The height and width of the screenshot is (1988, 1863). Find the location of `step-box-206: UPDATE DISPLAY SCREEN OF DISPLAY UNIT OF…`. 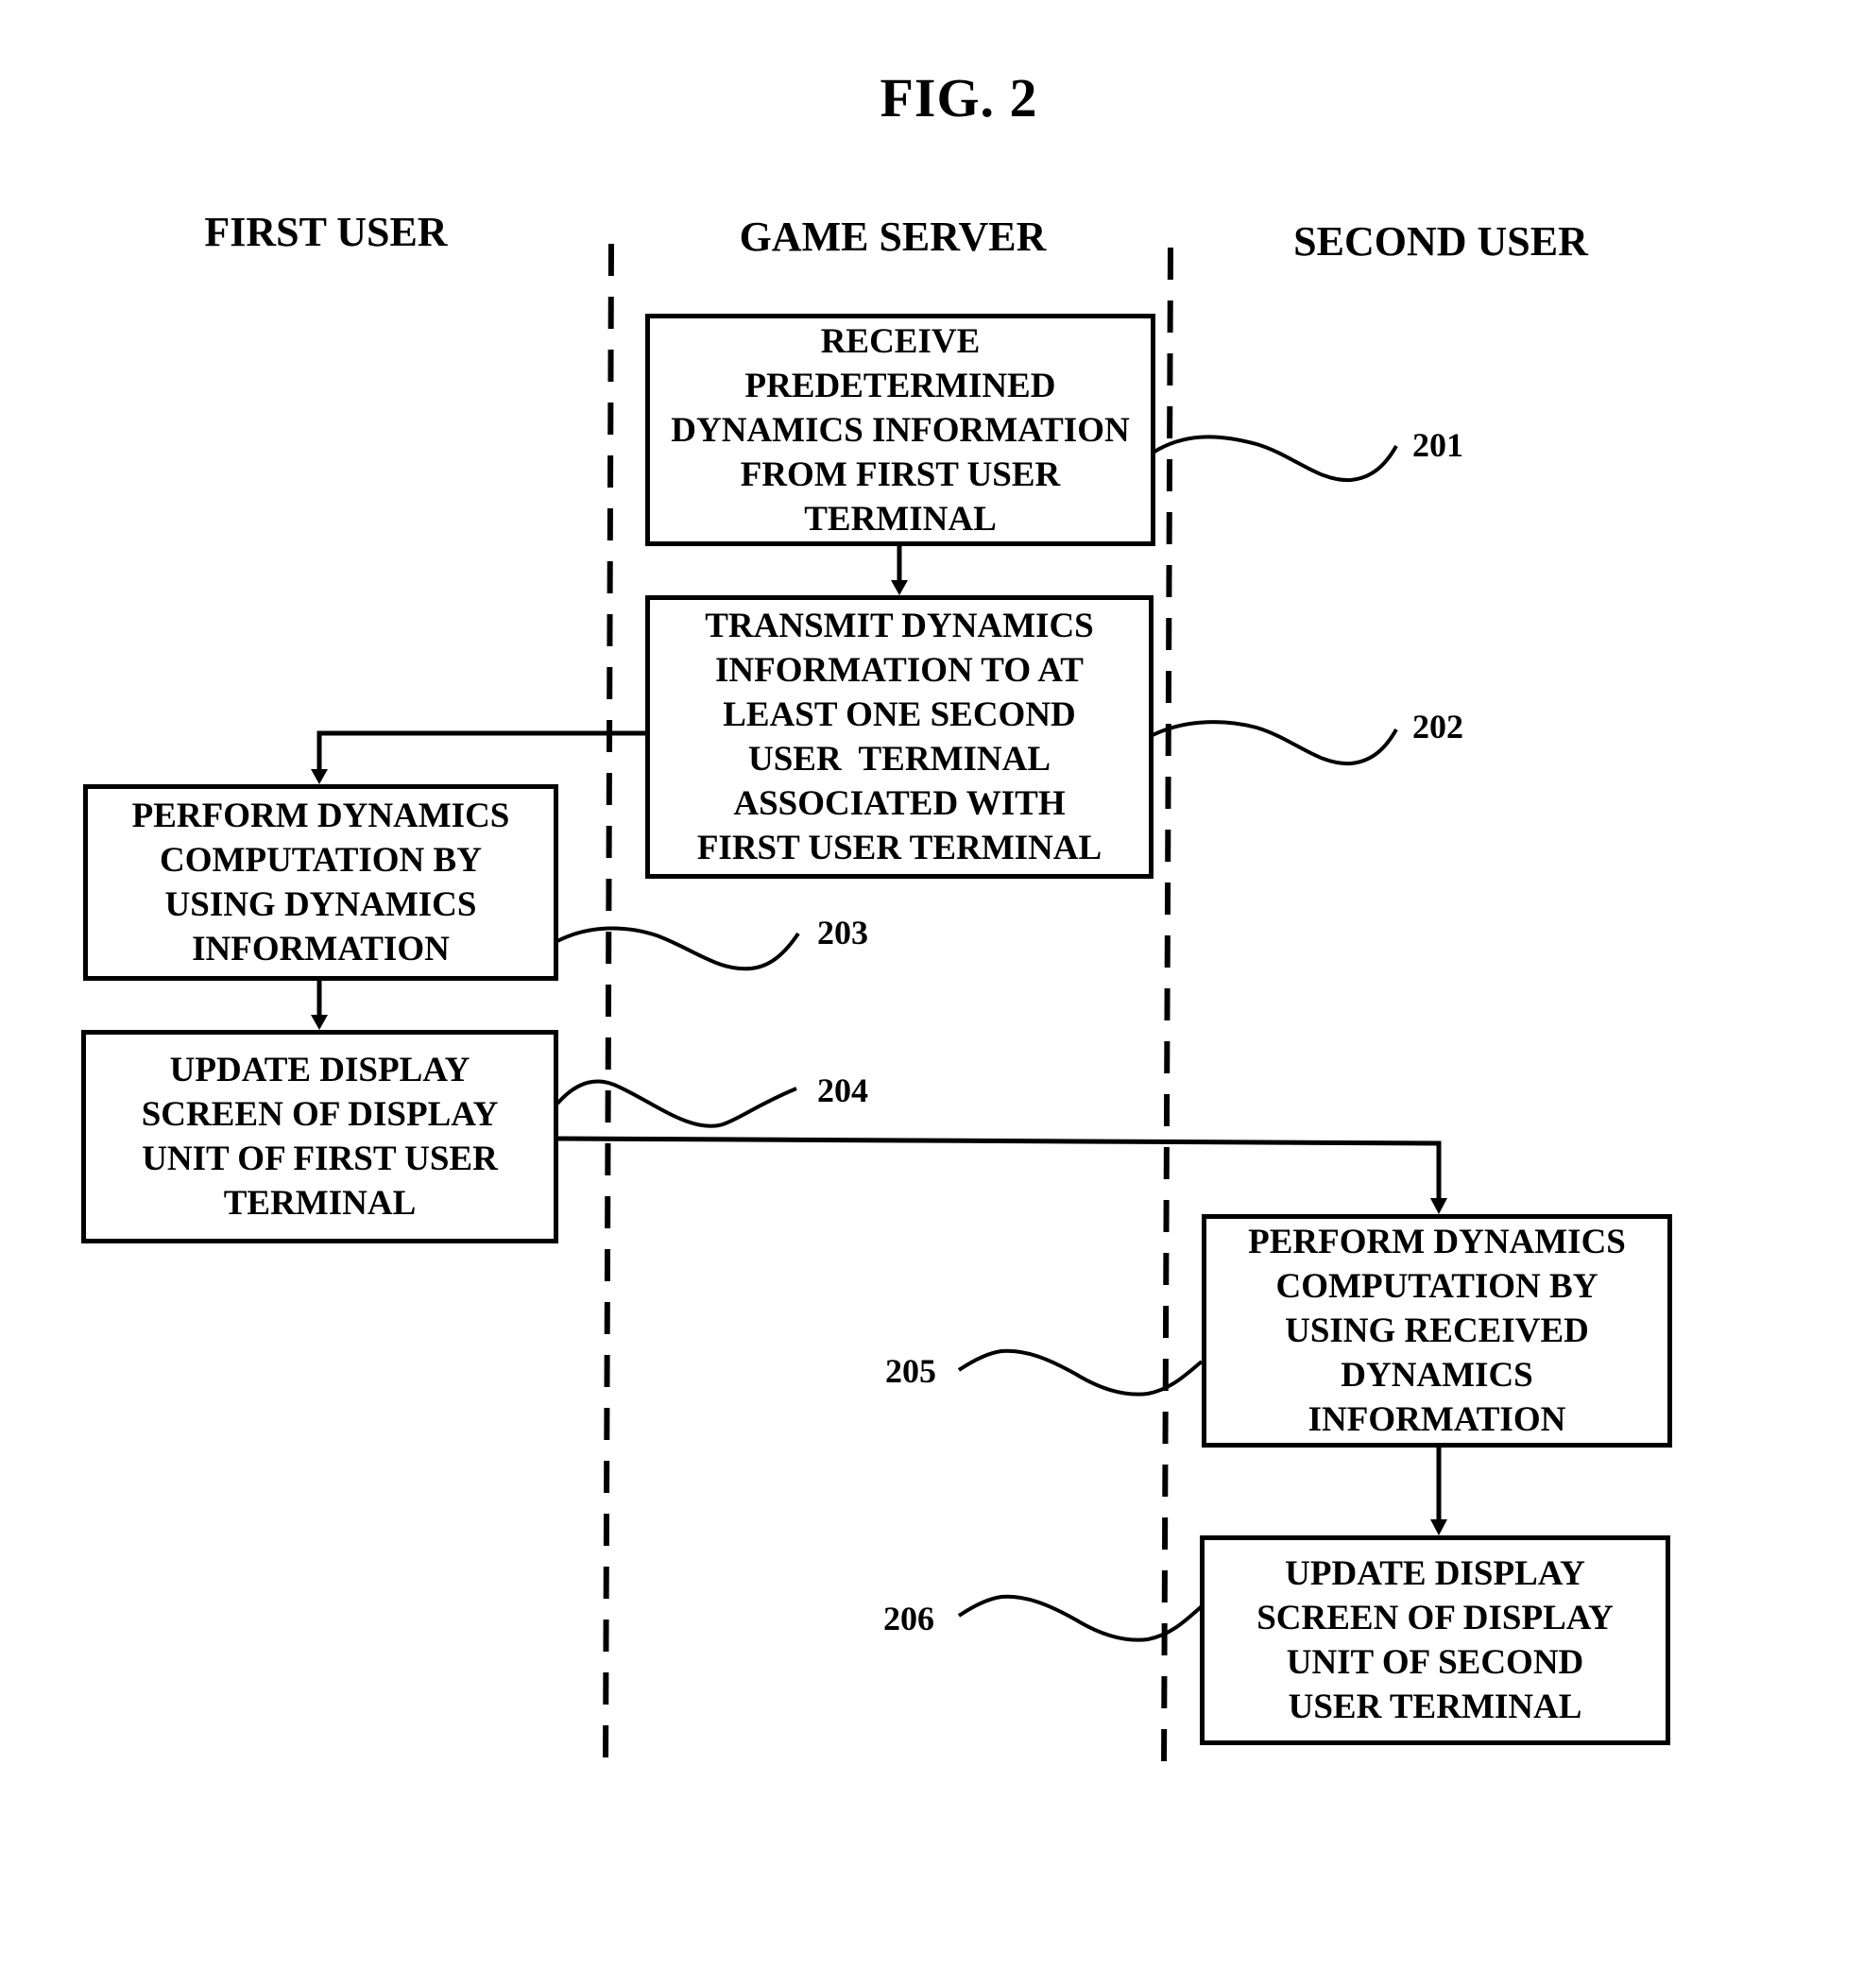

step-box-206: UPDATE DISPLAY SCREEN OF DISPLAY UNIT OF… is located at coordinates (1435, 1640).